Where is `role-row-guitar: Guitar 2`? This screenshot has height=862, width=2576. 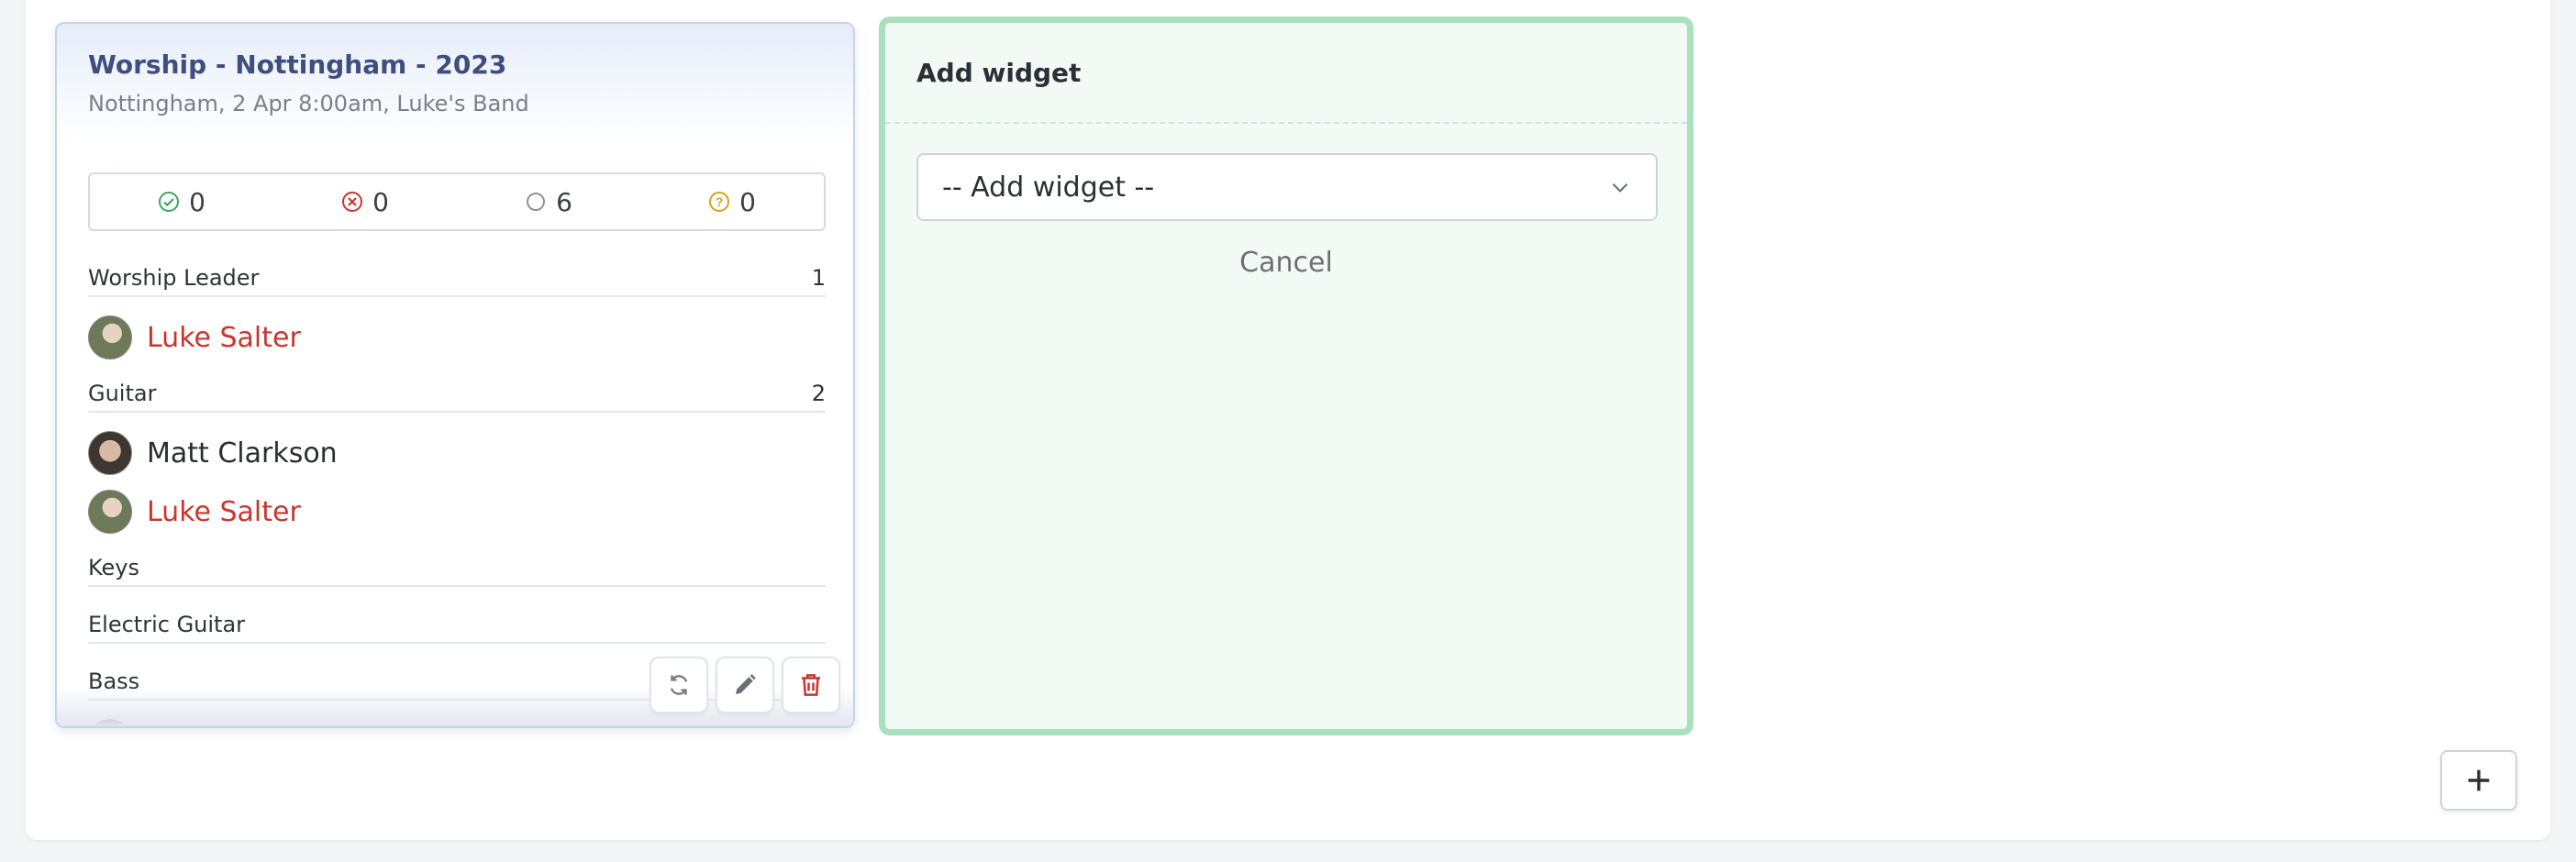 role-row-guitar: Guitar 2 is located at coordinates (457, 394).